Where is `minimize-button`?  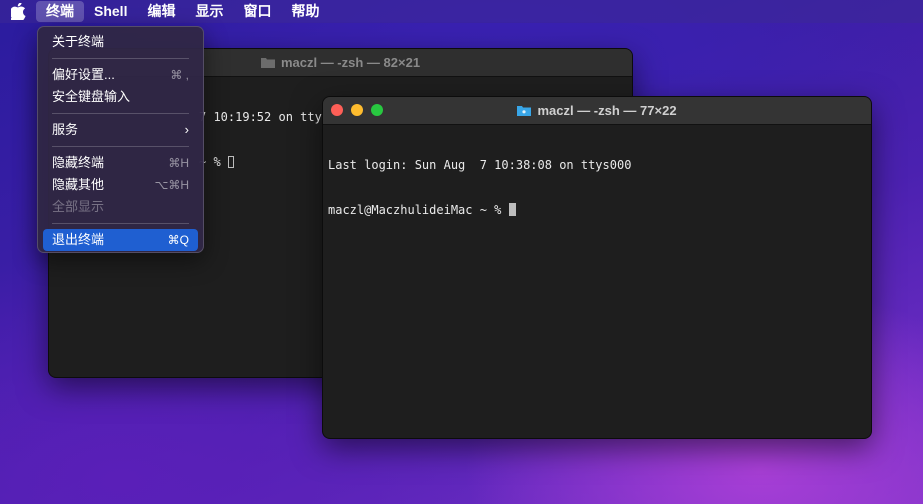 minimize-button is located at coordinates (357, 110).